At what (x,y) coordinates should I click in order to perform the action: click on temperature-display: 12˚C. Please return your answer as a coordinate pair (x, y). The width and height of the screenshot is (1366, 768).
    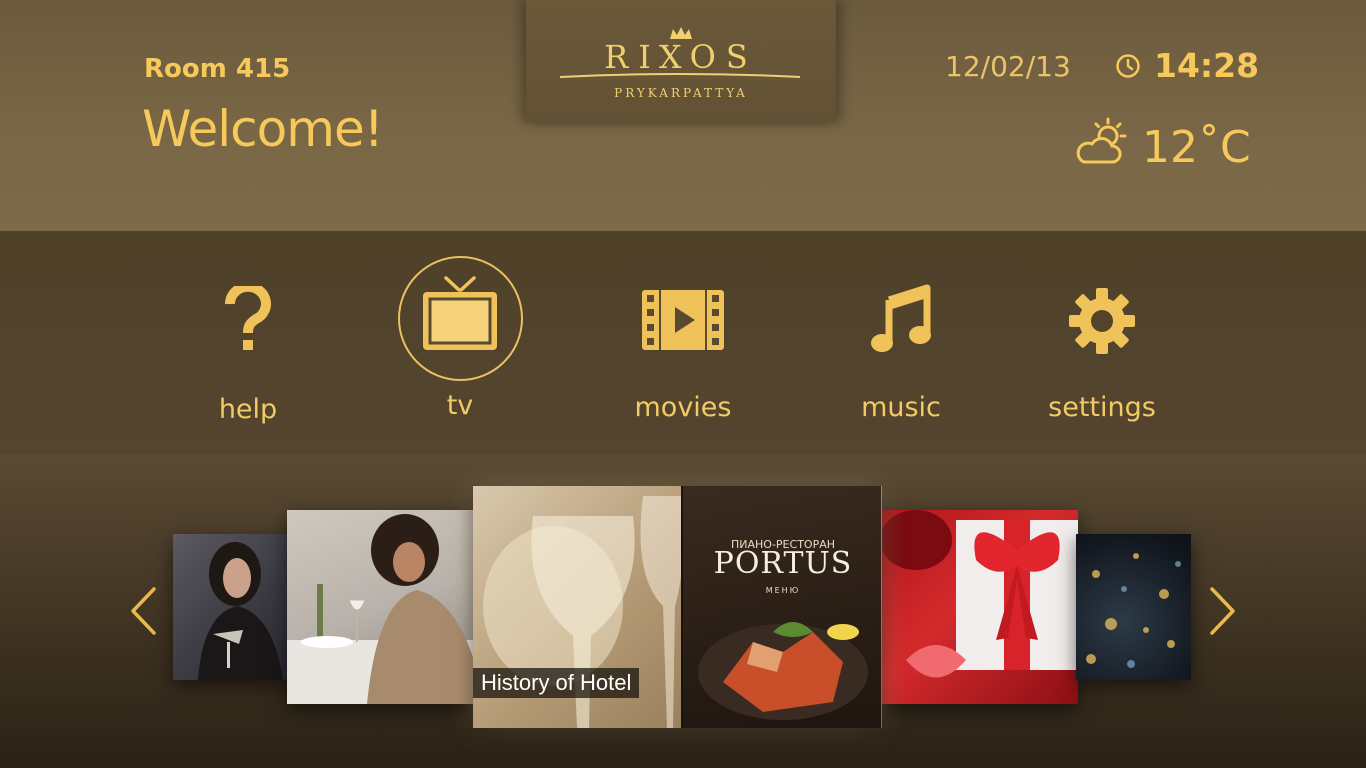
    Looking at the image, I should click on (1196, 147).